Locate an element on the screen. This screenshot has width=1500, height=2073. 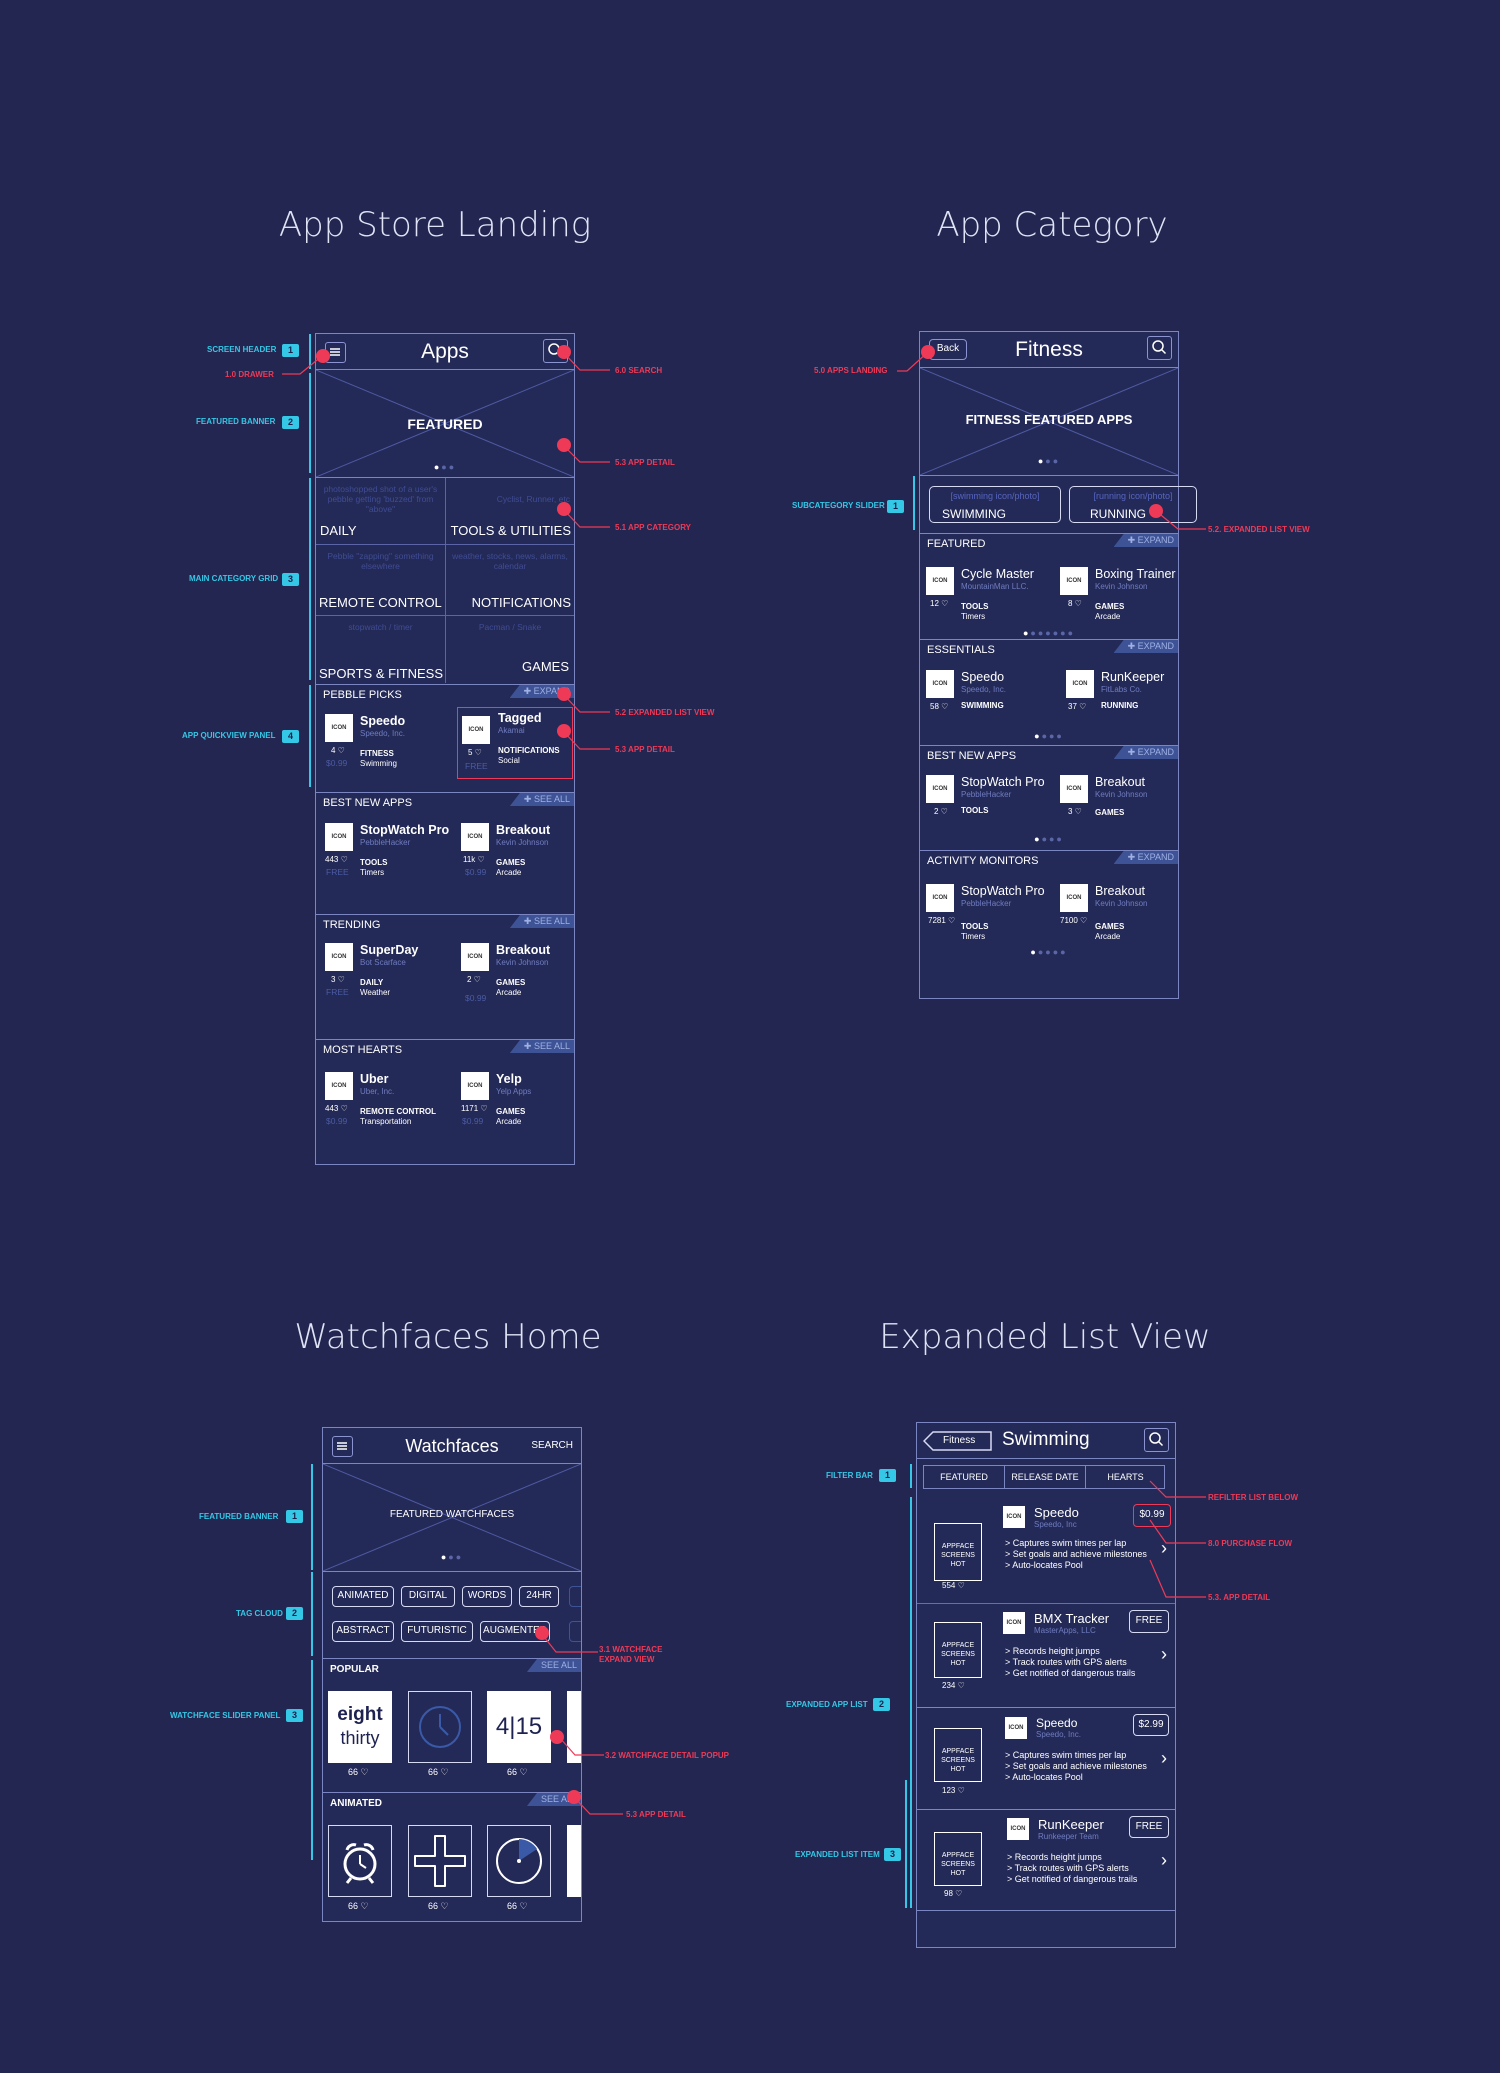
annotation-refilter: REFILTER LIST BELOW is located at coordinates (1253, 1497).